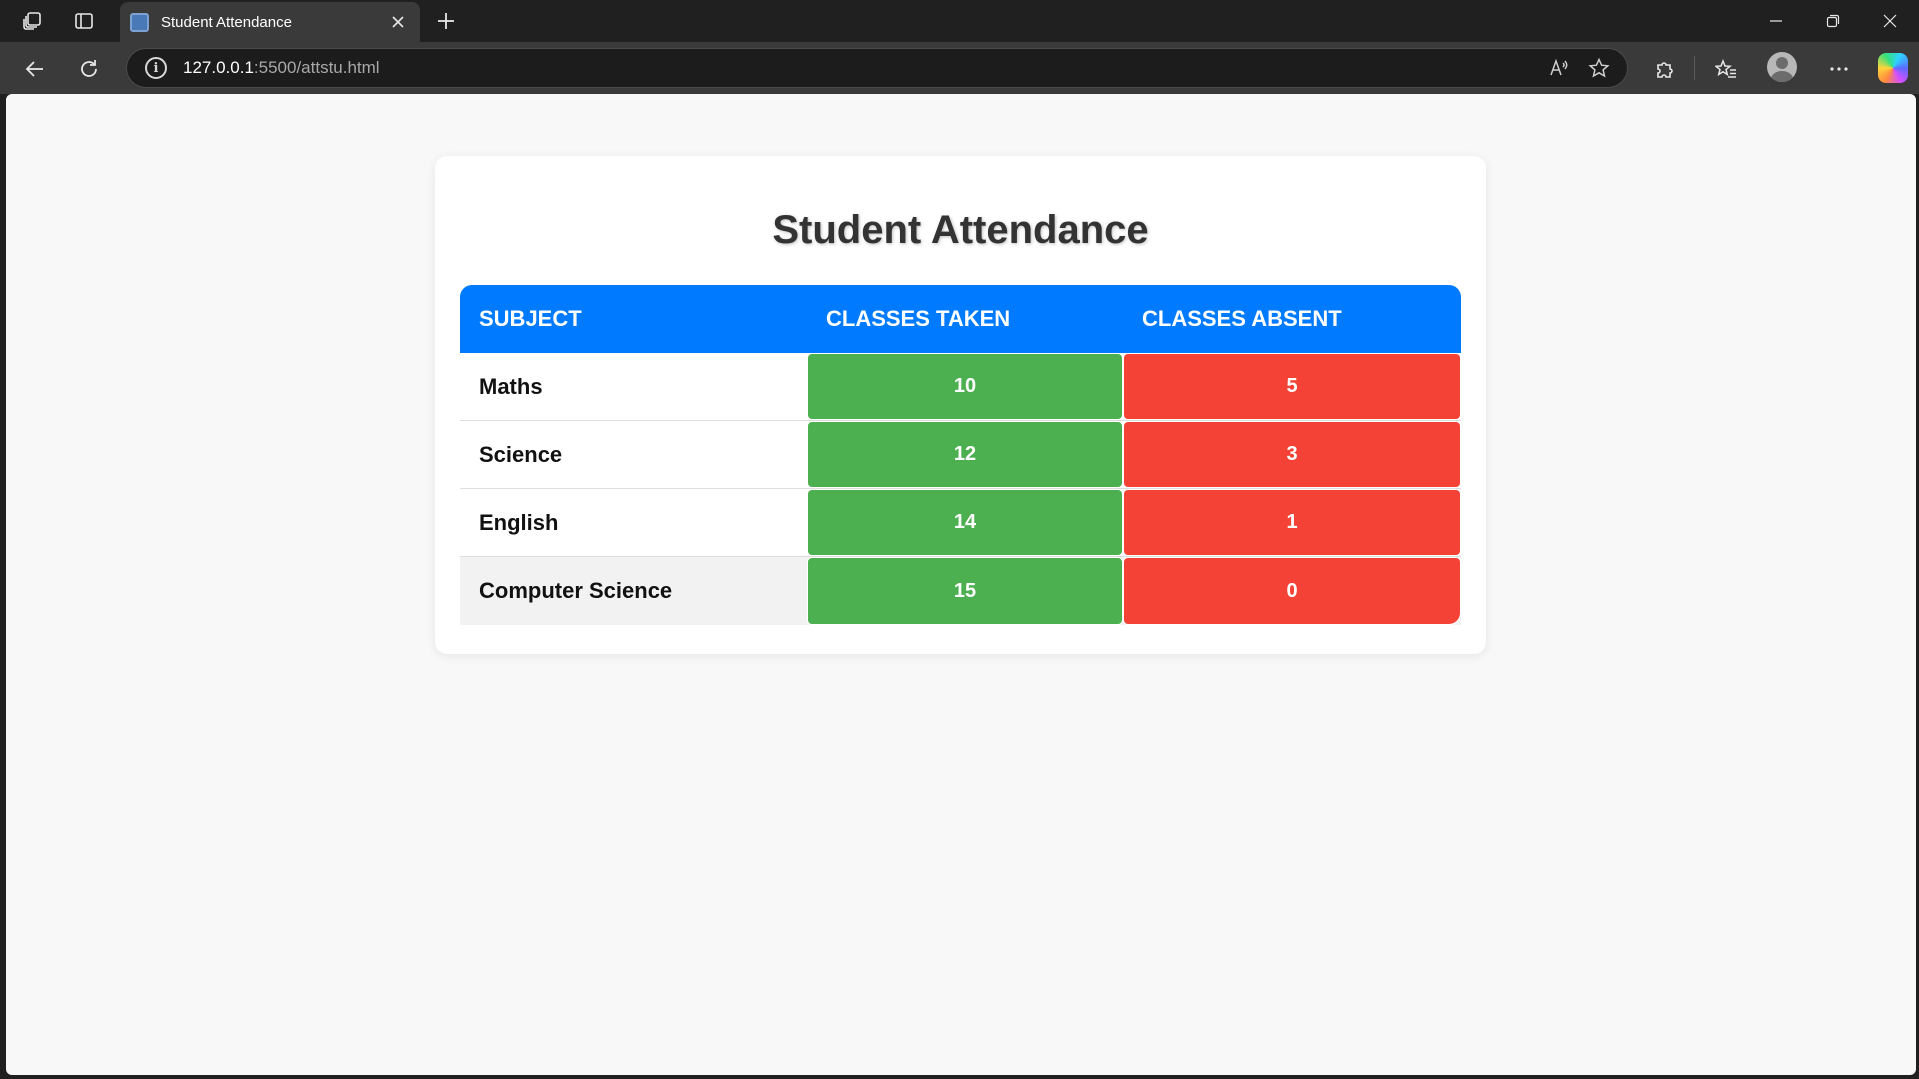  Describe the element at coordinates (530, 318) in the screenshot. I see `header-subject: SUBJECT` at that location.